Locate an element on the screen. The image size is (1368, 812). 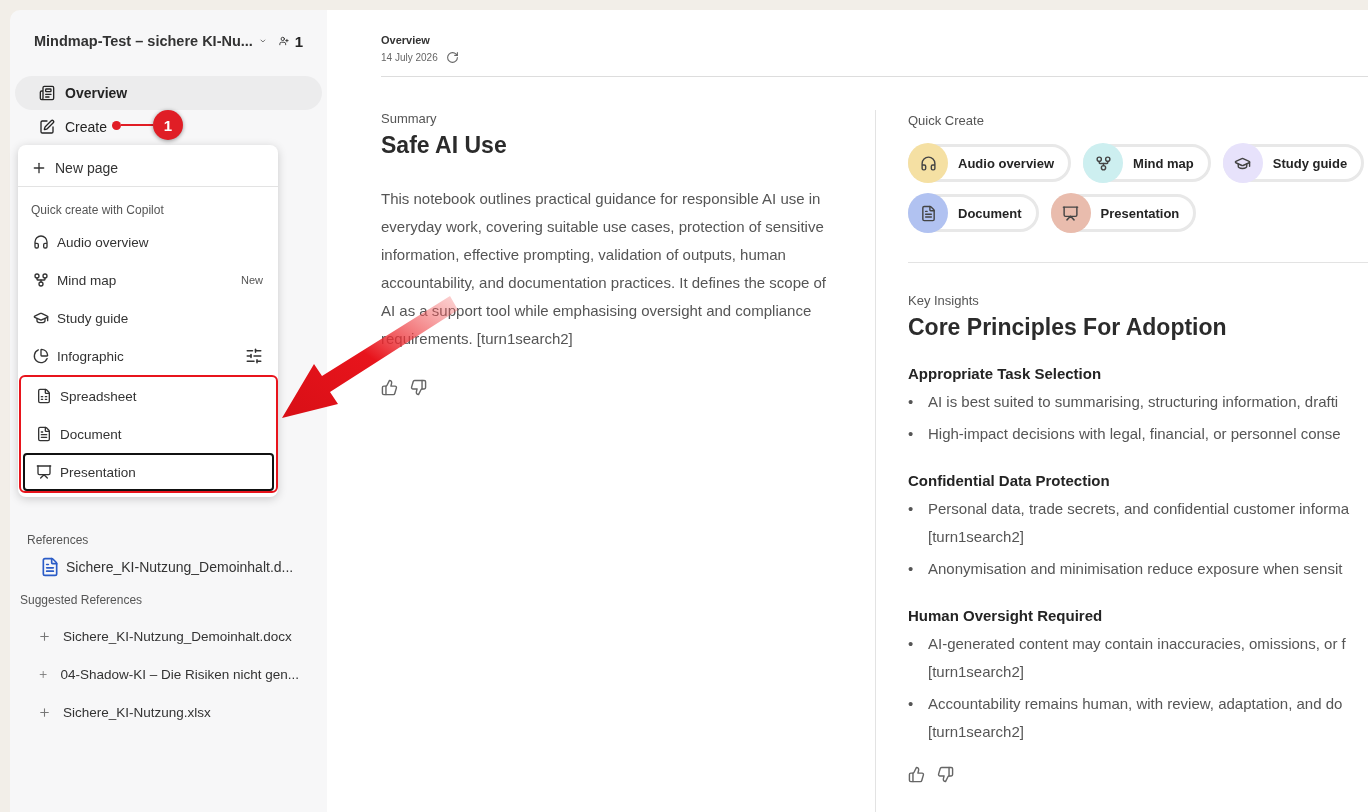
callout-dot is located at coordinates (116, 125).